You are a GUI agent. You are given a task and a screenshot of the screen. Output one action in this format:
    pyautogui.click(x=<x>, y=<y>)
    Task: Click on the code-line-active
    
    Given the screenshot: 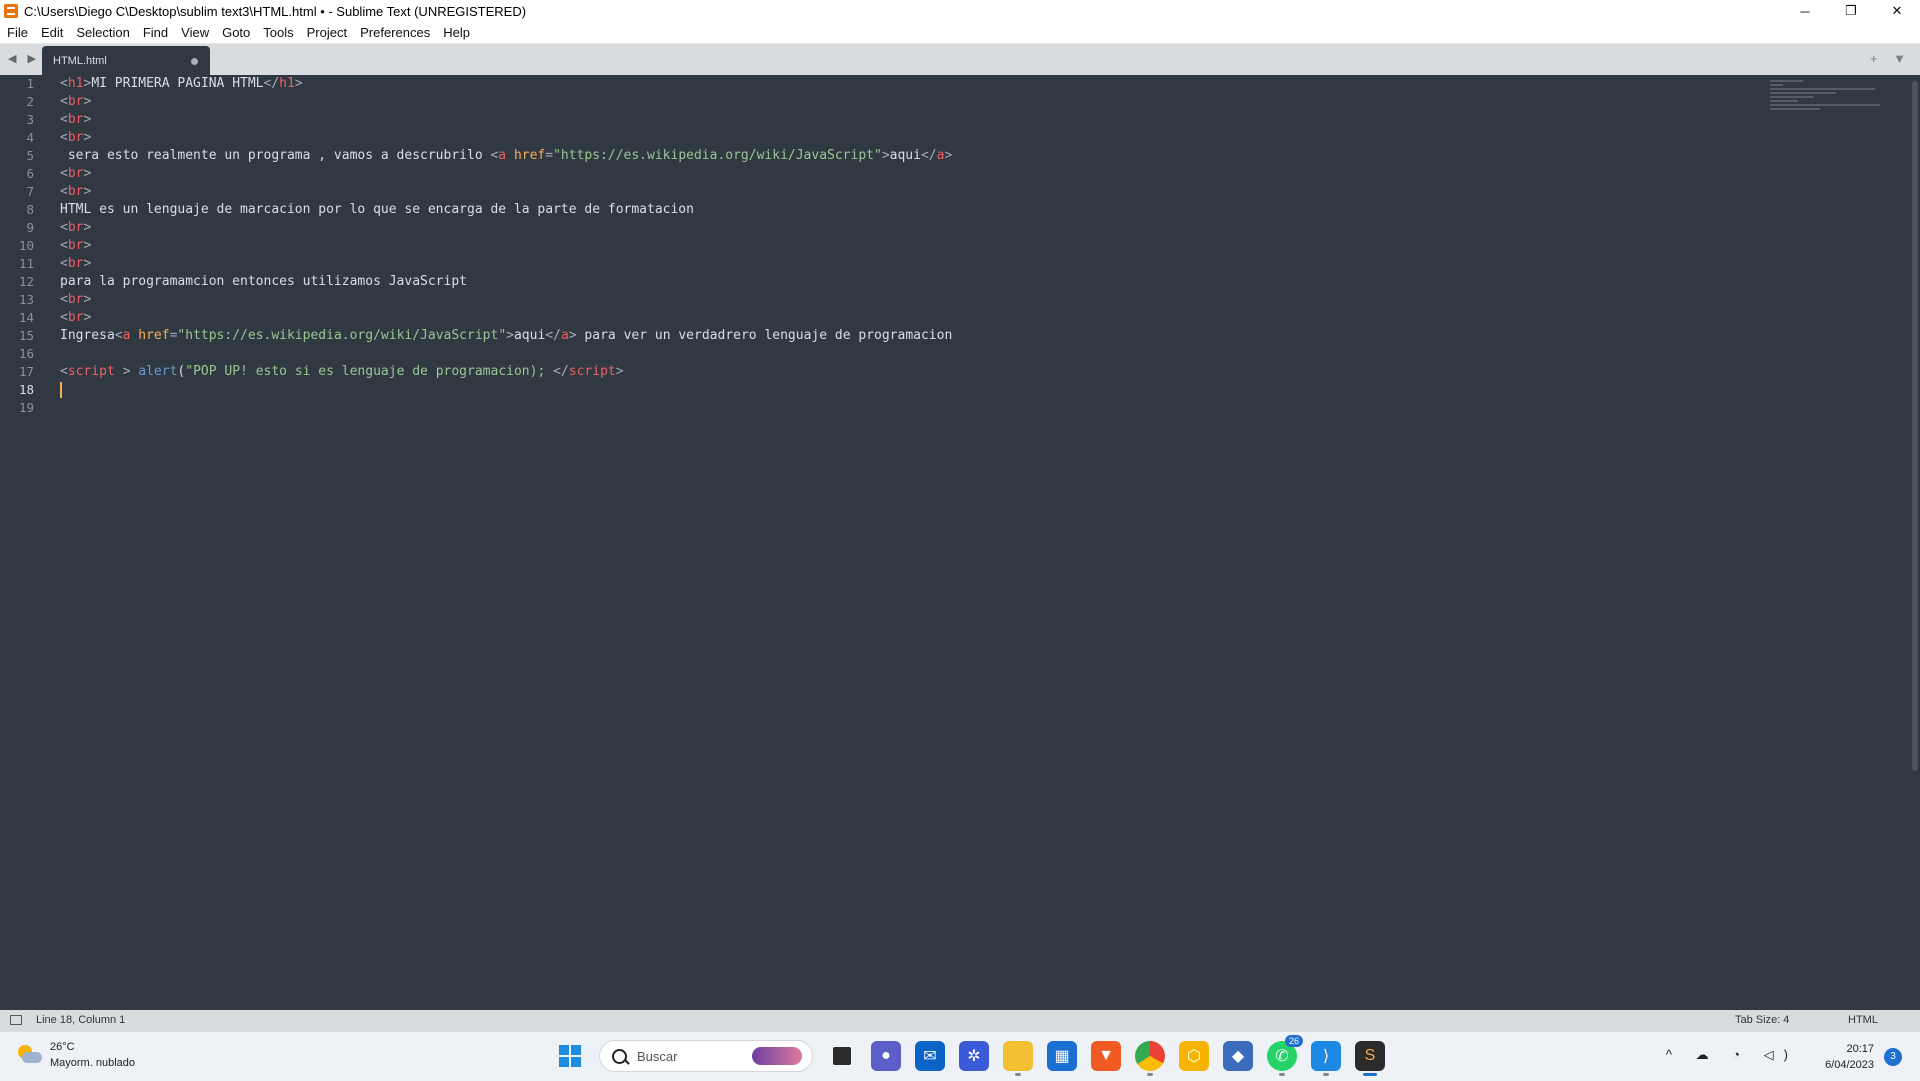 What is the action you would take?
    pyautogui.click(x=900, y=390)
    